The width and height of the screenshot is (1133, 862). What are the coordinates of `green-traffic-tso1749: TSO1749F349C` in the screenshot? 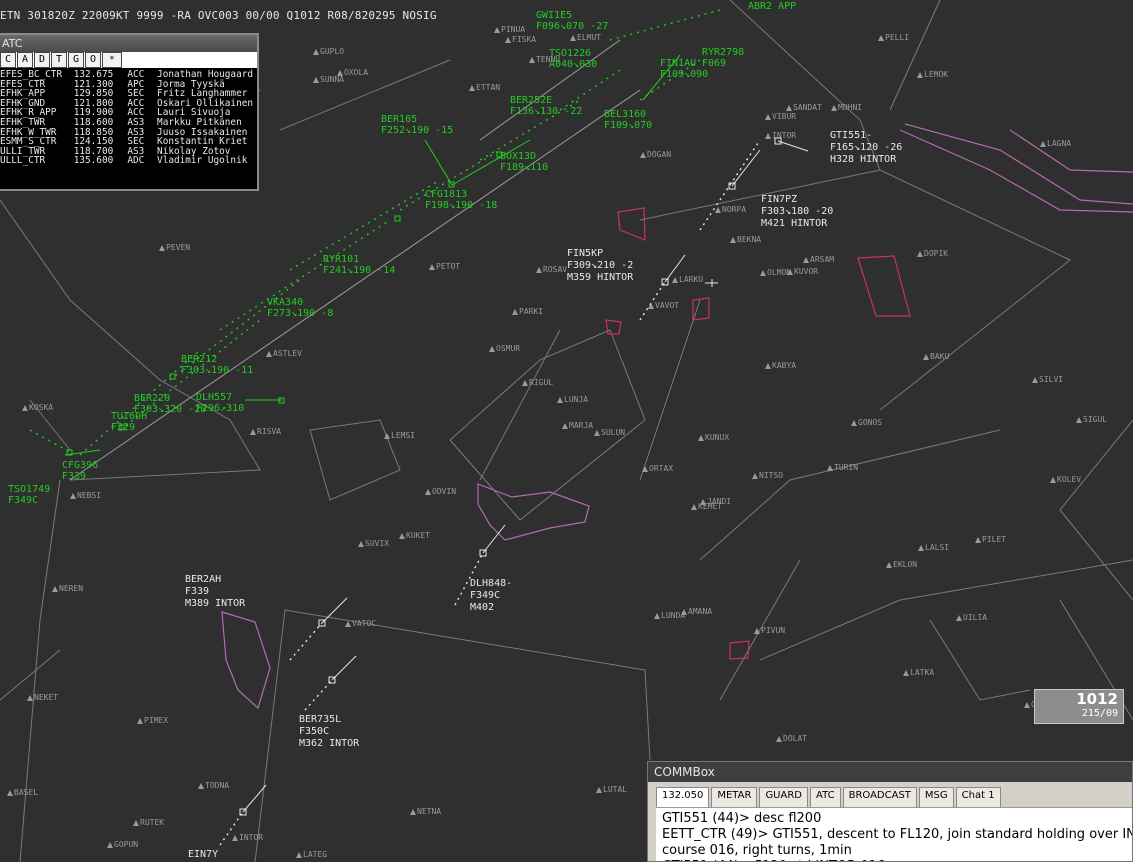 It's located at (29, 495).